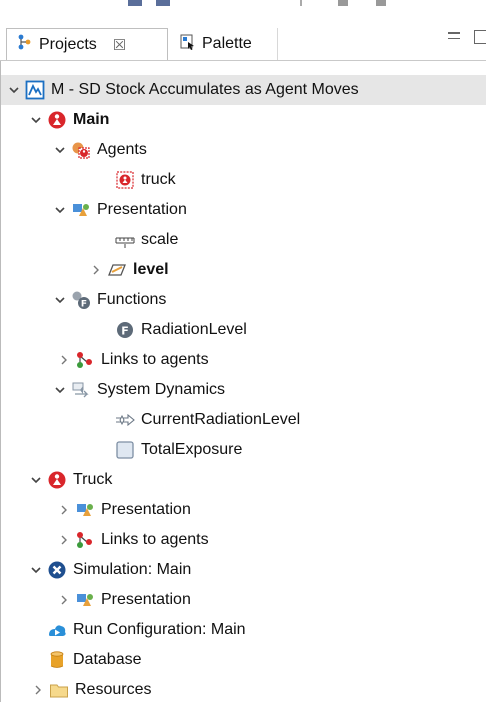 This screenshot has width=486, height=705. Describe the element at coordinates (81, 150) in the screenshot. I see `agents-folder-icon` at that location.